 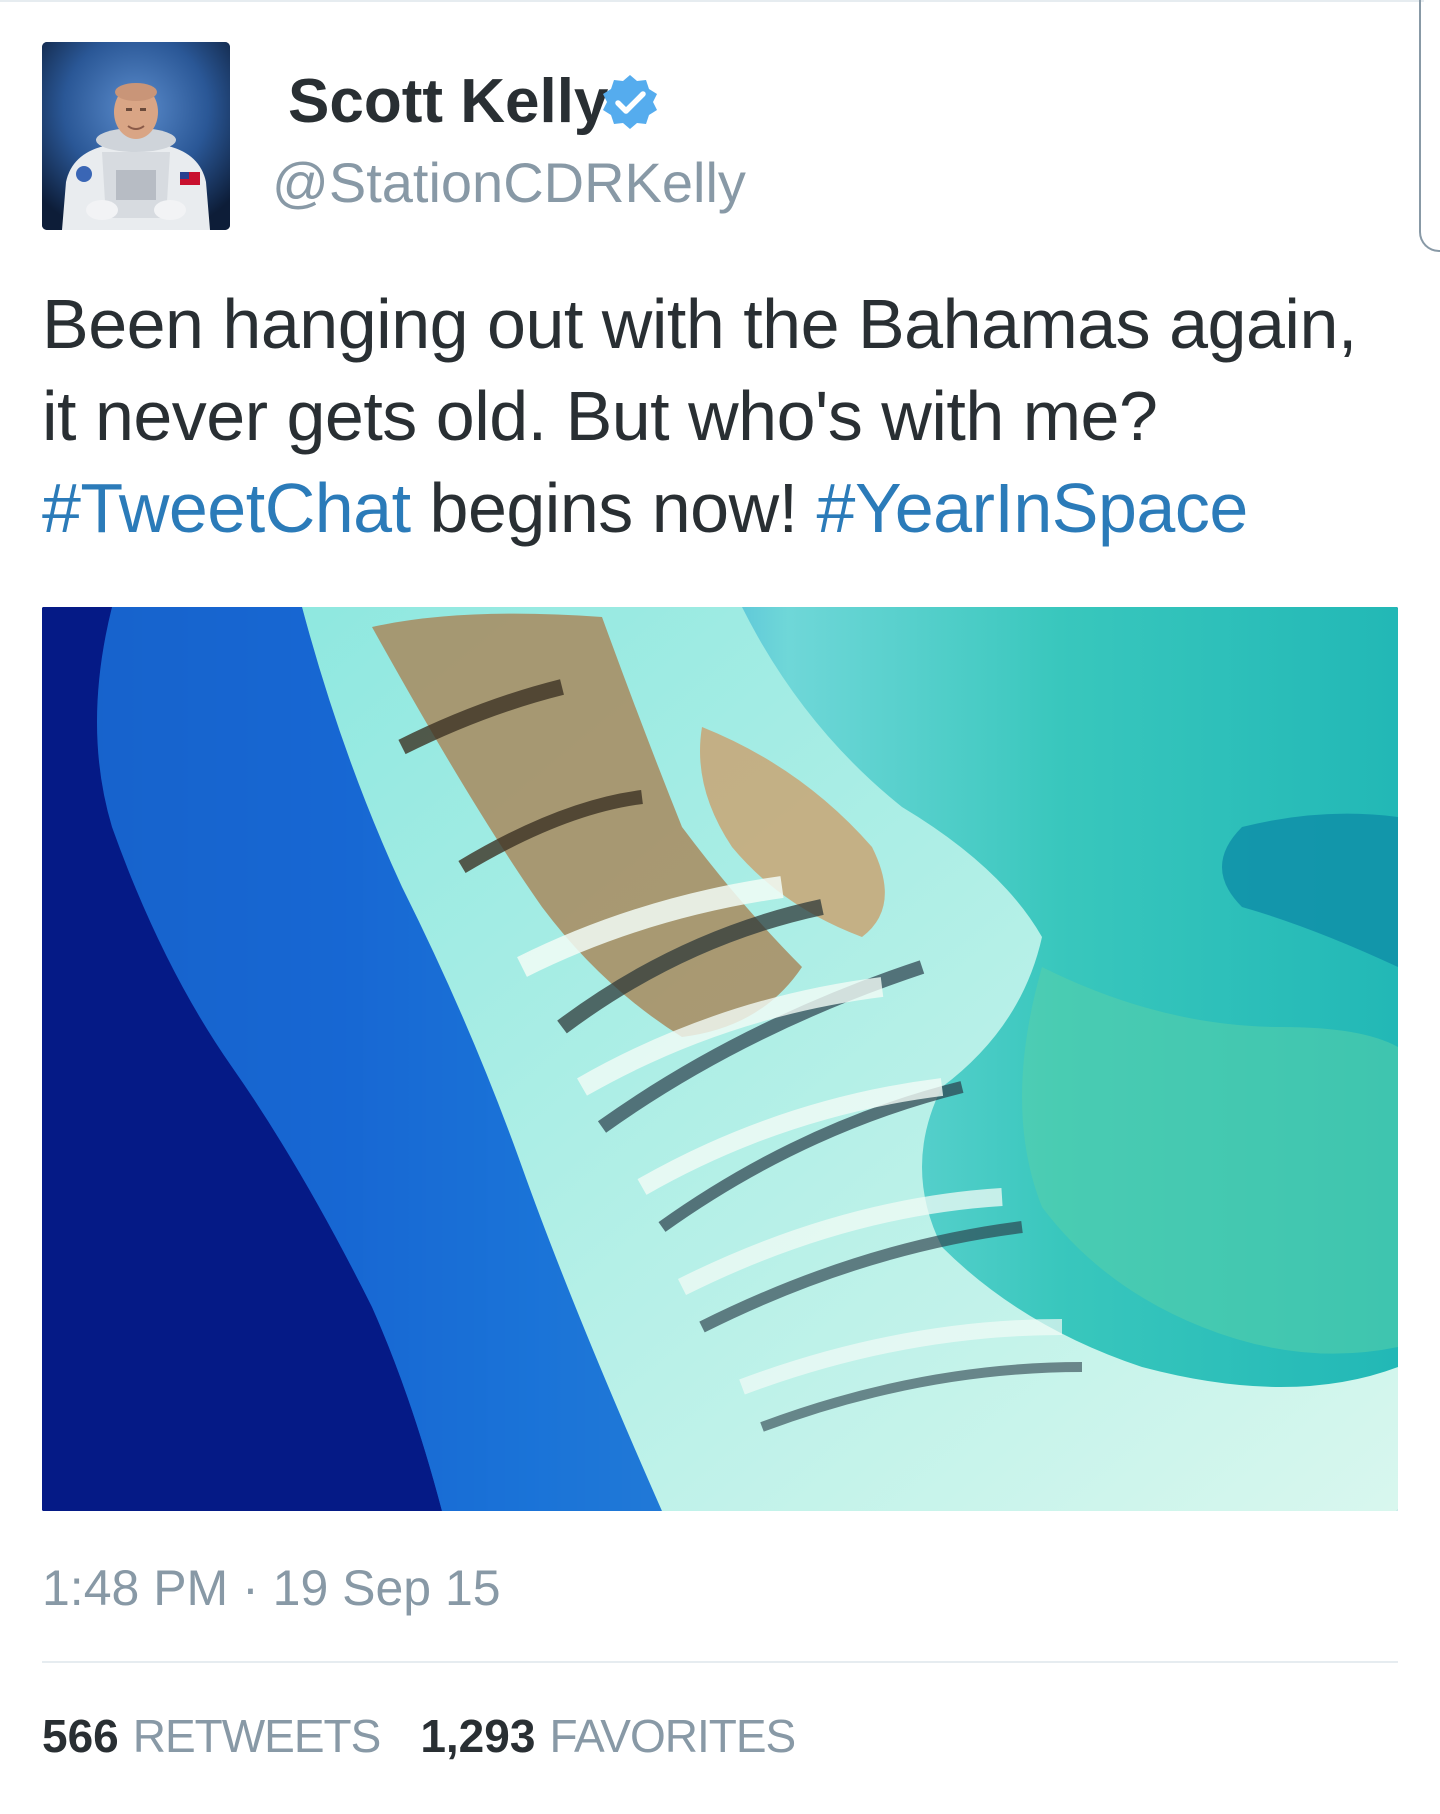 I want to click on author-name: Scott Kelly, so click(x=448, y=102).